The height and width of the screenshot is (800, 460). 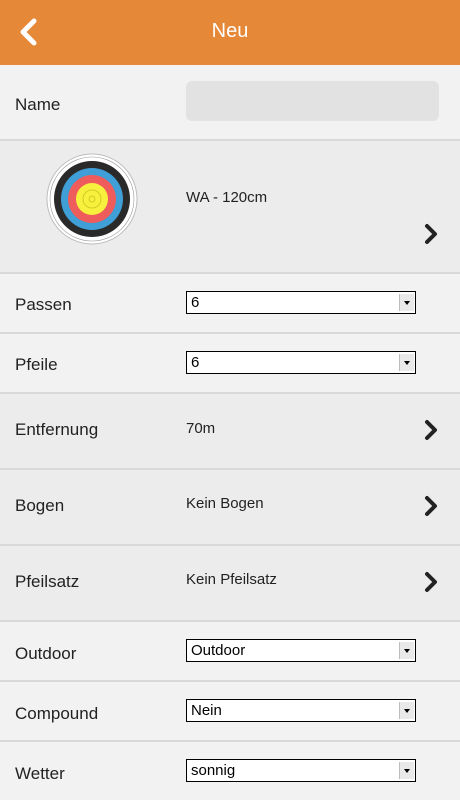 What do you see at coordinates (47, 581) in the screenshot?
I see `pfeilsatz-label: Pfeilsatz` at bounding box center [47, 581].